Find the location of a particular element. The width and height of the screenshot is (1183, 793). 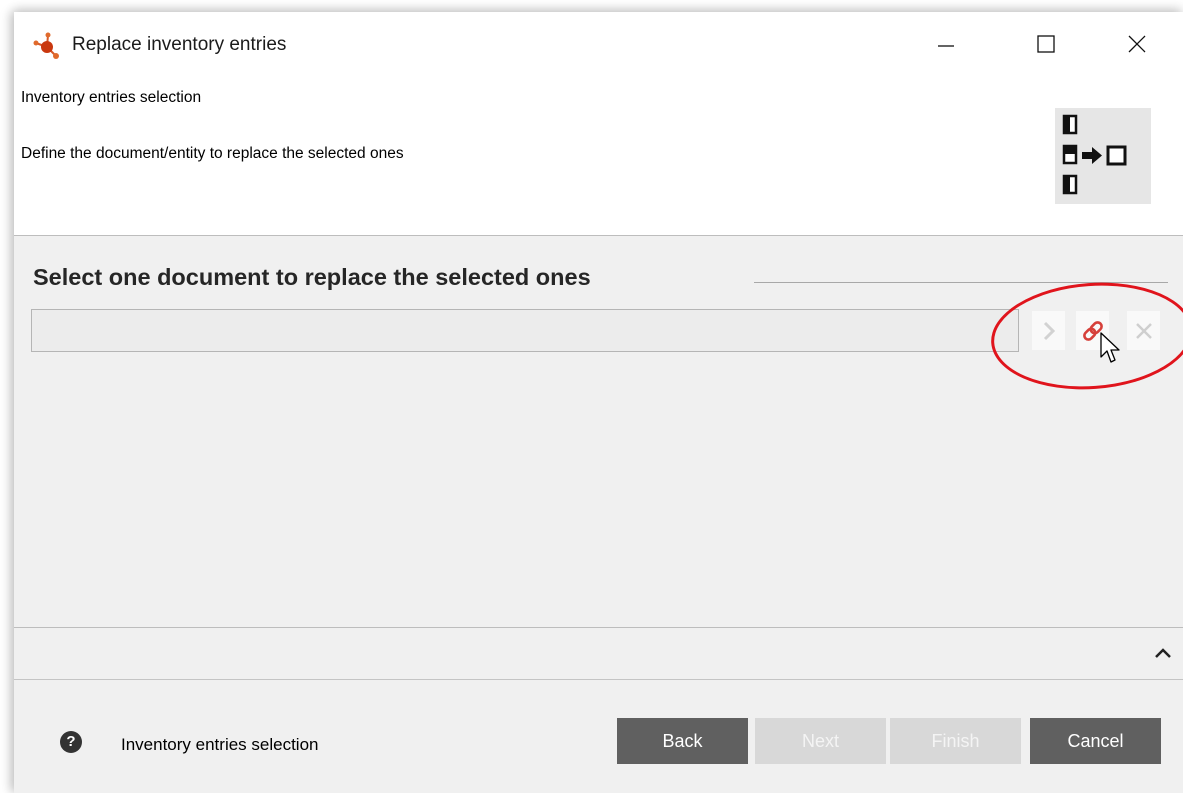

close-button is located at coordinates (1137, 44).